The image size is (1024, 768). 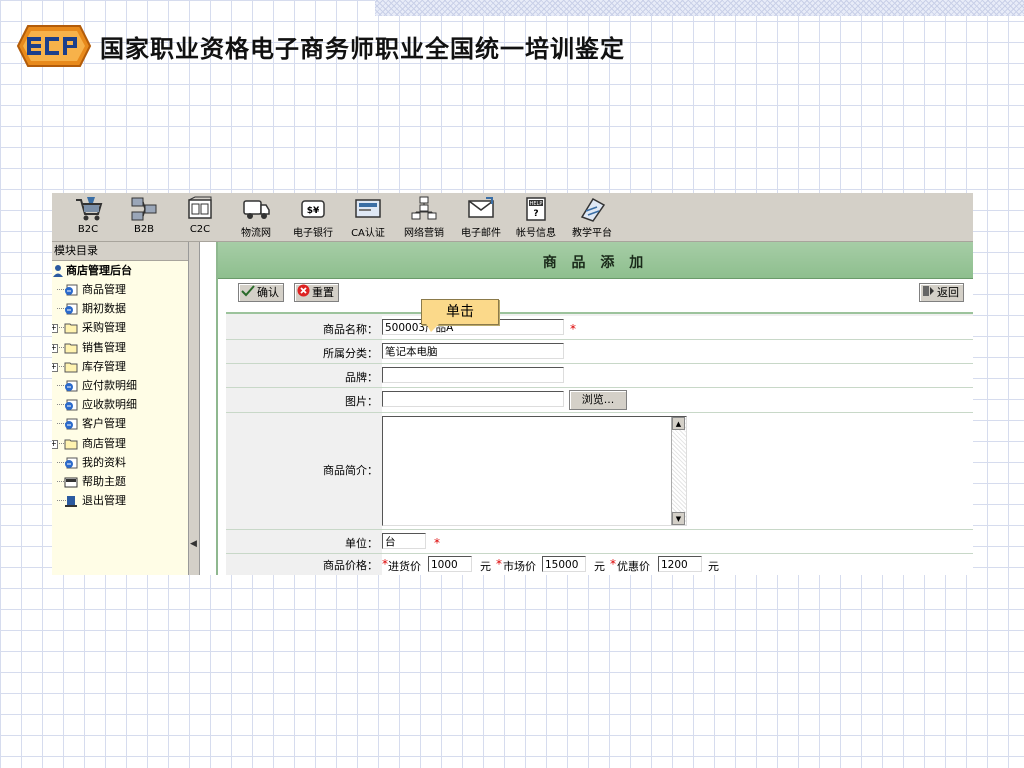 I want to click on back-button: 返回, so click(x=941, y=292).